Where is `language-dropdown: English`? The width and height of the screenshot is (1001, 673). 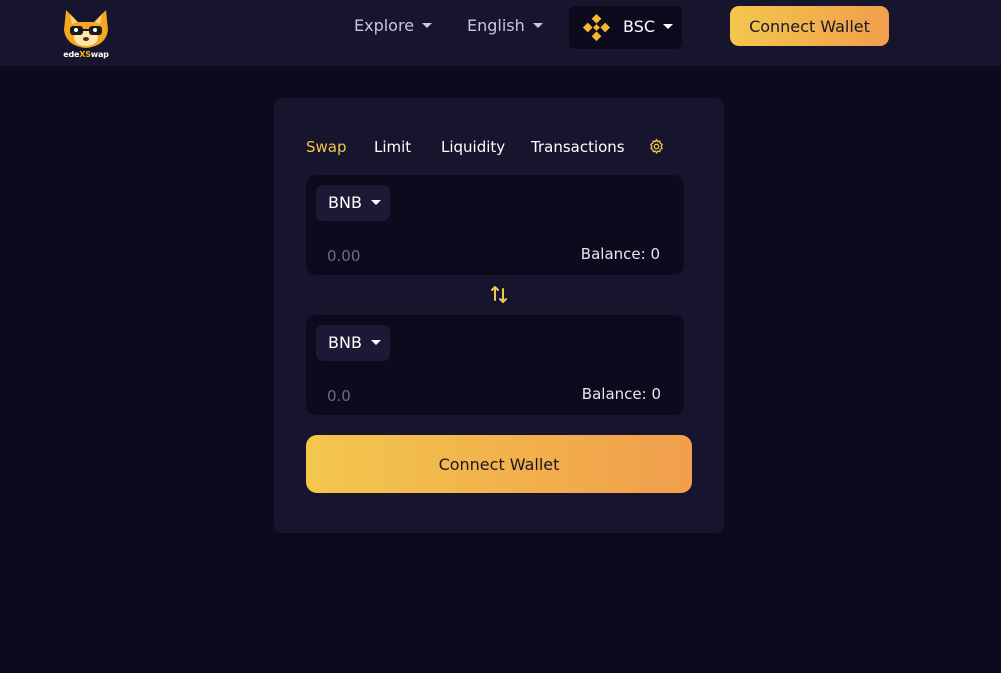 language-dropdown: English is located at coordinates (505, 26).